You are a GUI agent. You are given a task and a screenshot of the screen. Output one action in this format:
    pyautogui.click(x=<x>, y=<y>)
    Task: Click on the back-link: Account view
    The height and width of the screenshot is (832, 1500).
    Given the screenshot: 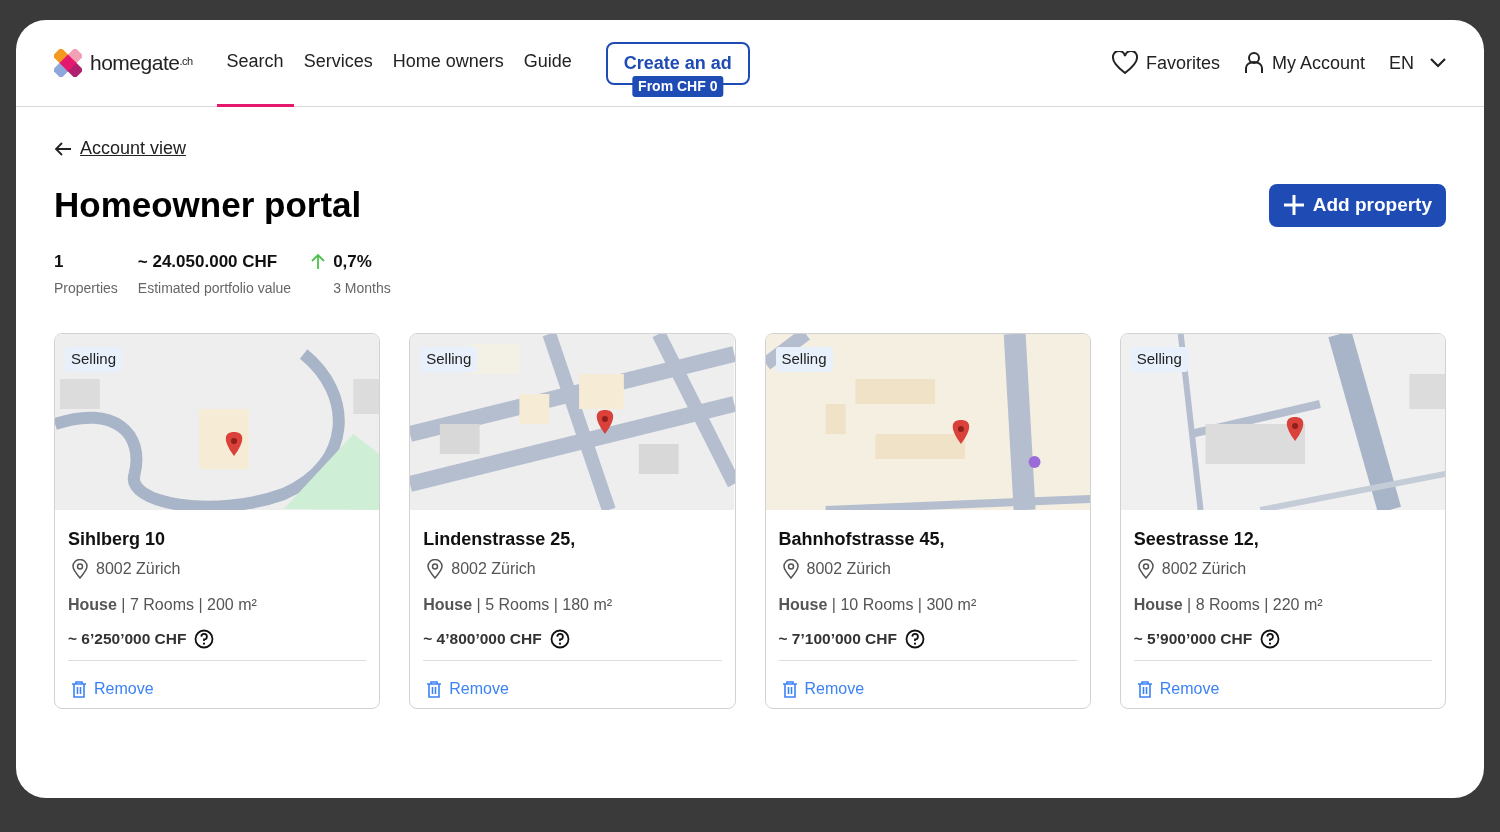 What is the action you would take?
    pyautogui.click(x=133, y=148)
    